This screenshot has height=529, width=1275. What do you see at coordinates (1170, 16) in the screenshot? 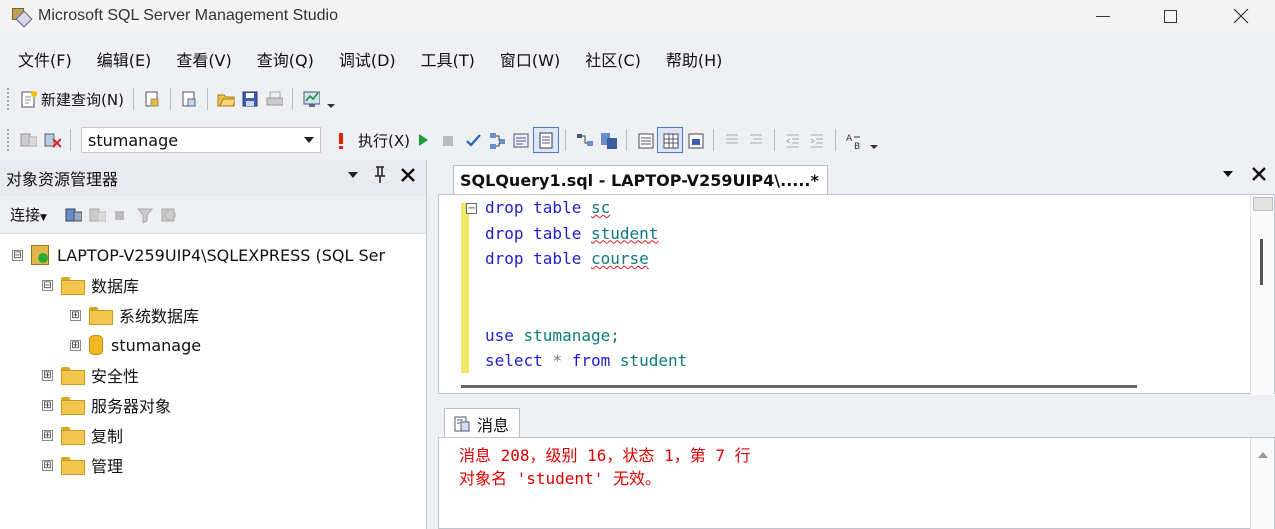
I see `maximize-button` at bounding box center [1170, 16].